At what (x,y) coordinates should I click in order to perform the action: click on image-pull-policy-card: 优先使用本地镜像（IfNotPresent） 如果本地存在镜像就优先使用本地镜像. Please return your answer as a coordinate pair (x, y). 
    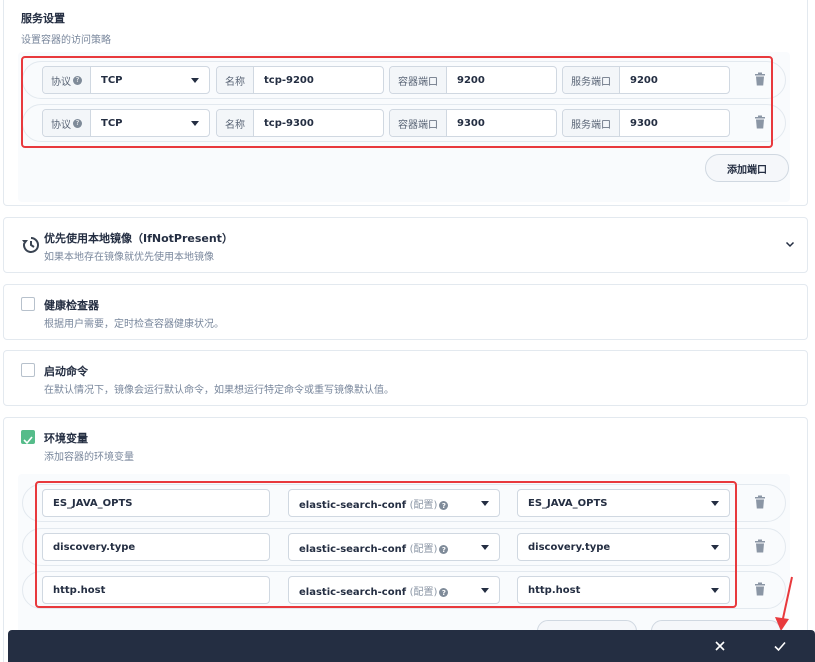
    Looking at the image, I should click on (405, 245).